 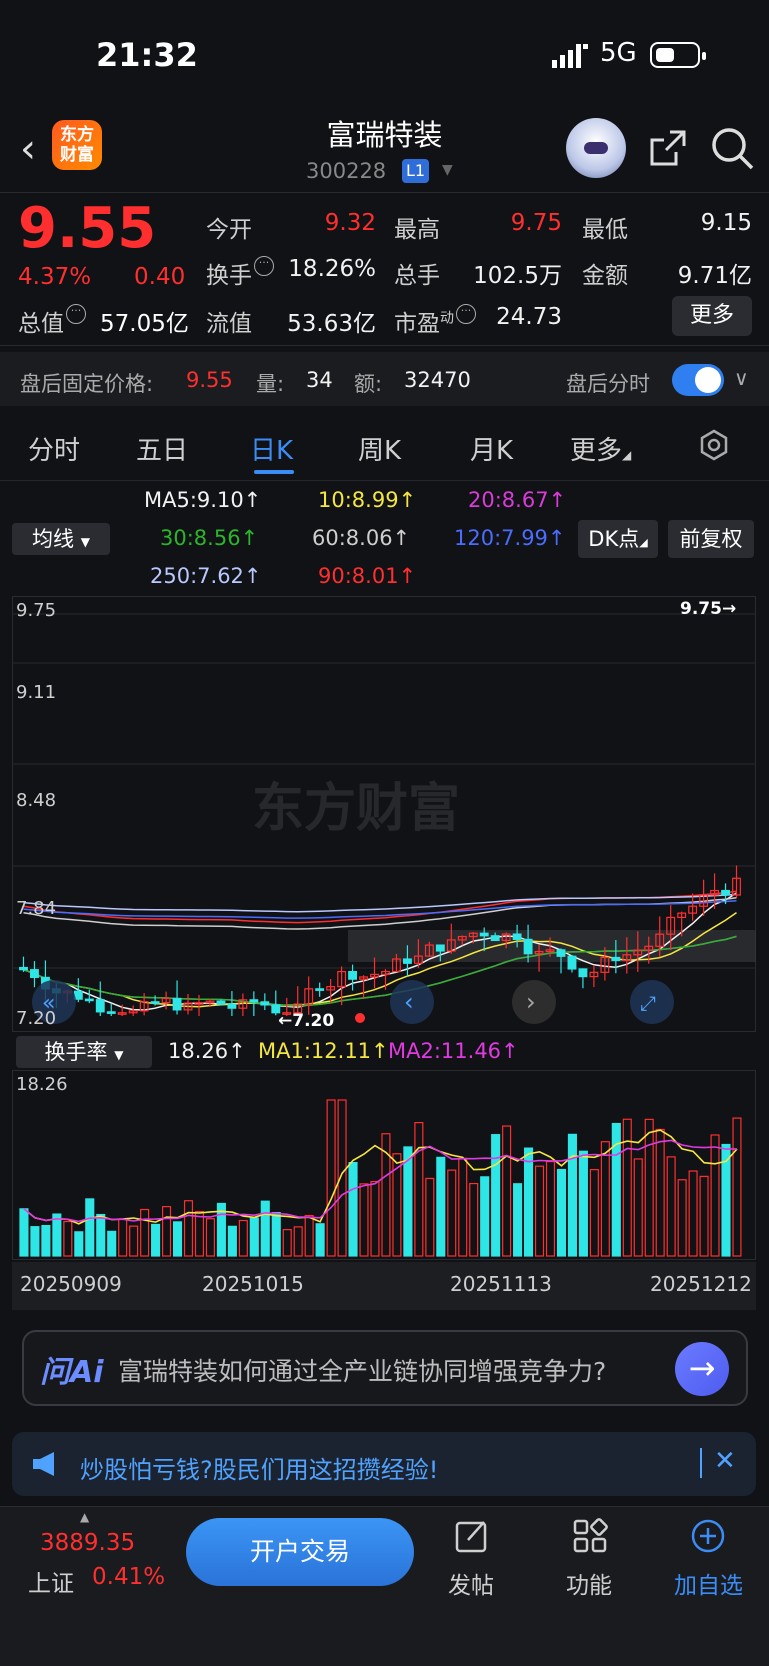 I want to click on after-hours-price-label: 盘后固定价格:, so click(x=87, y=384).